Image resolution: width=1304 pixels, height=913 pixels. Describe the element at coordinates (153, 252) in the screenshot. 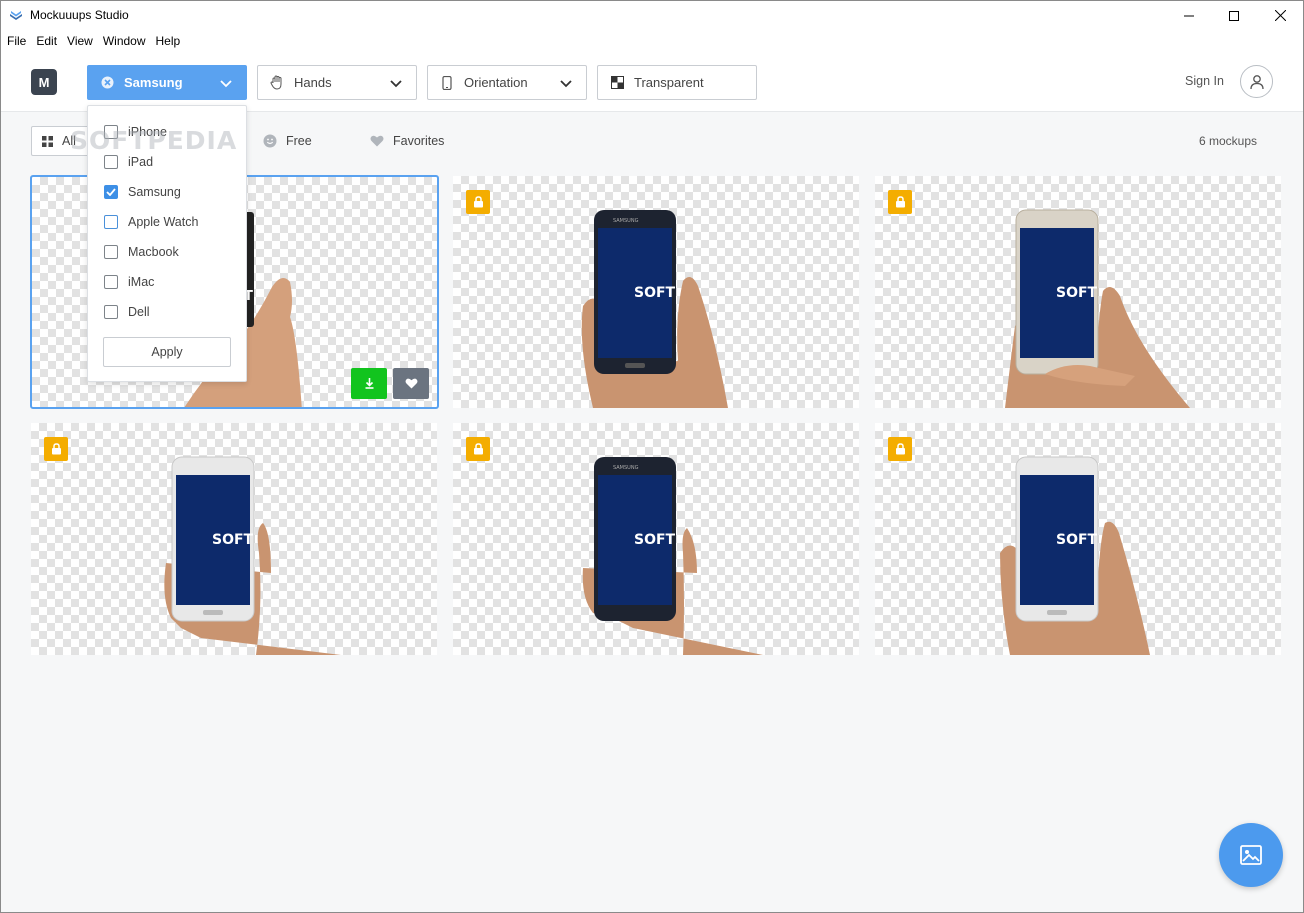

I see `device-option-label: Macbook` at that location.